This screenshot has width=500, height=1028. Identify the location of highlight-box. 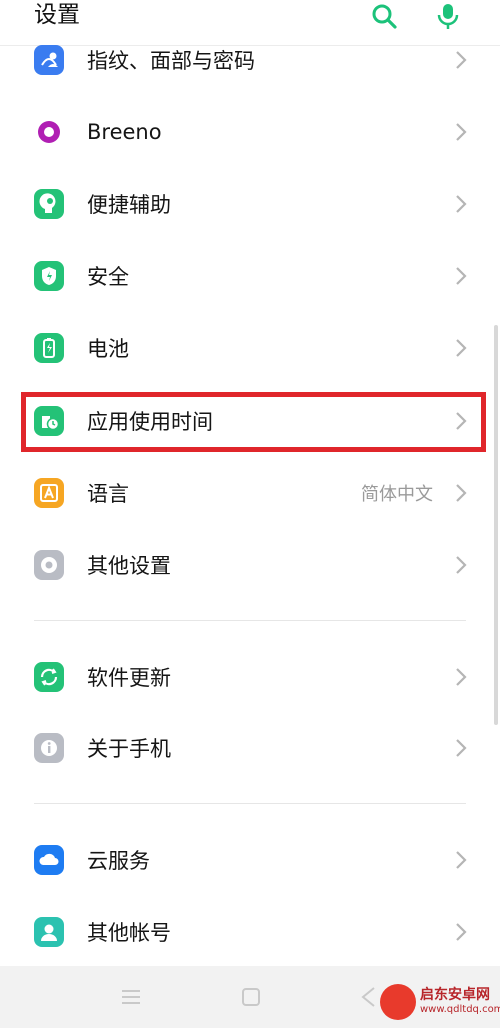
(253, 422).